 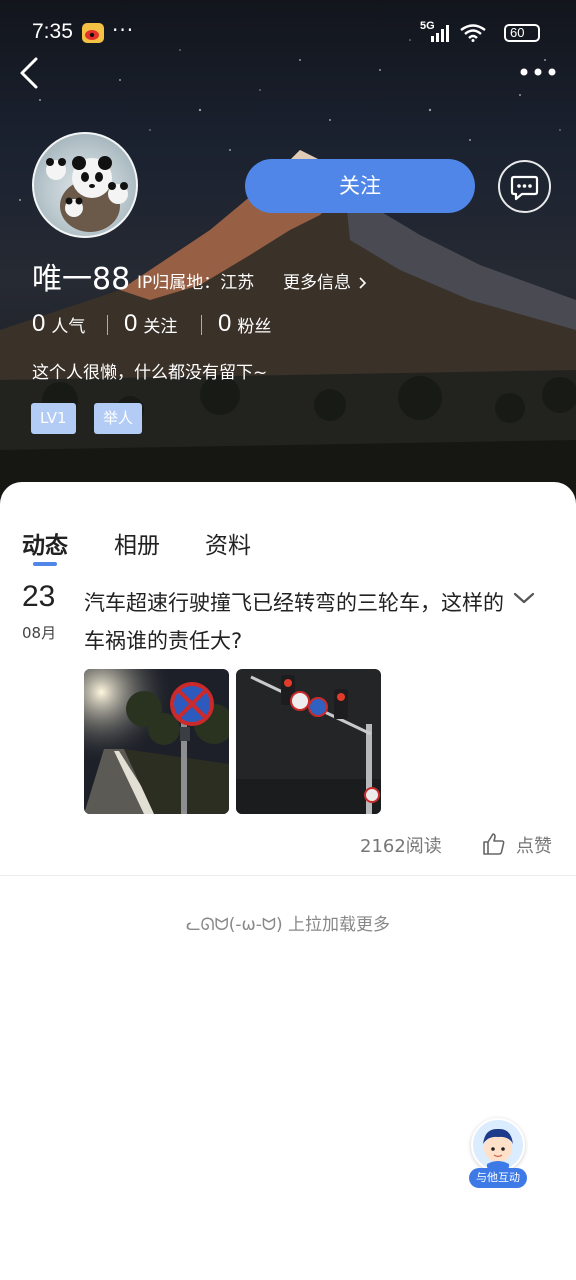 I want to click on stat-fans: 0 粉丝, so click(x=244, y=324).